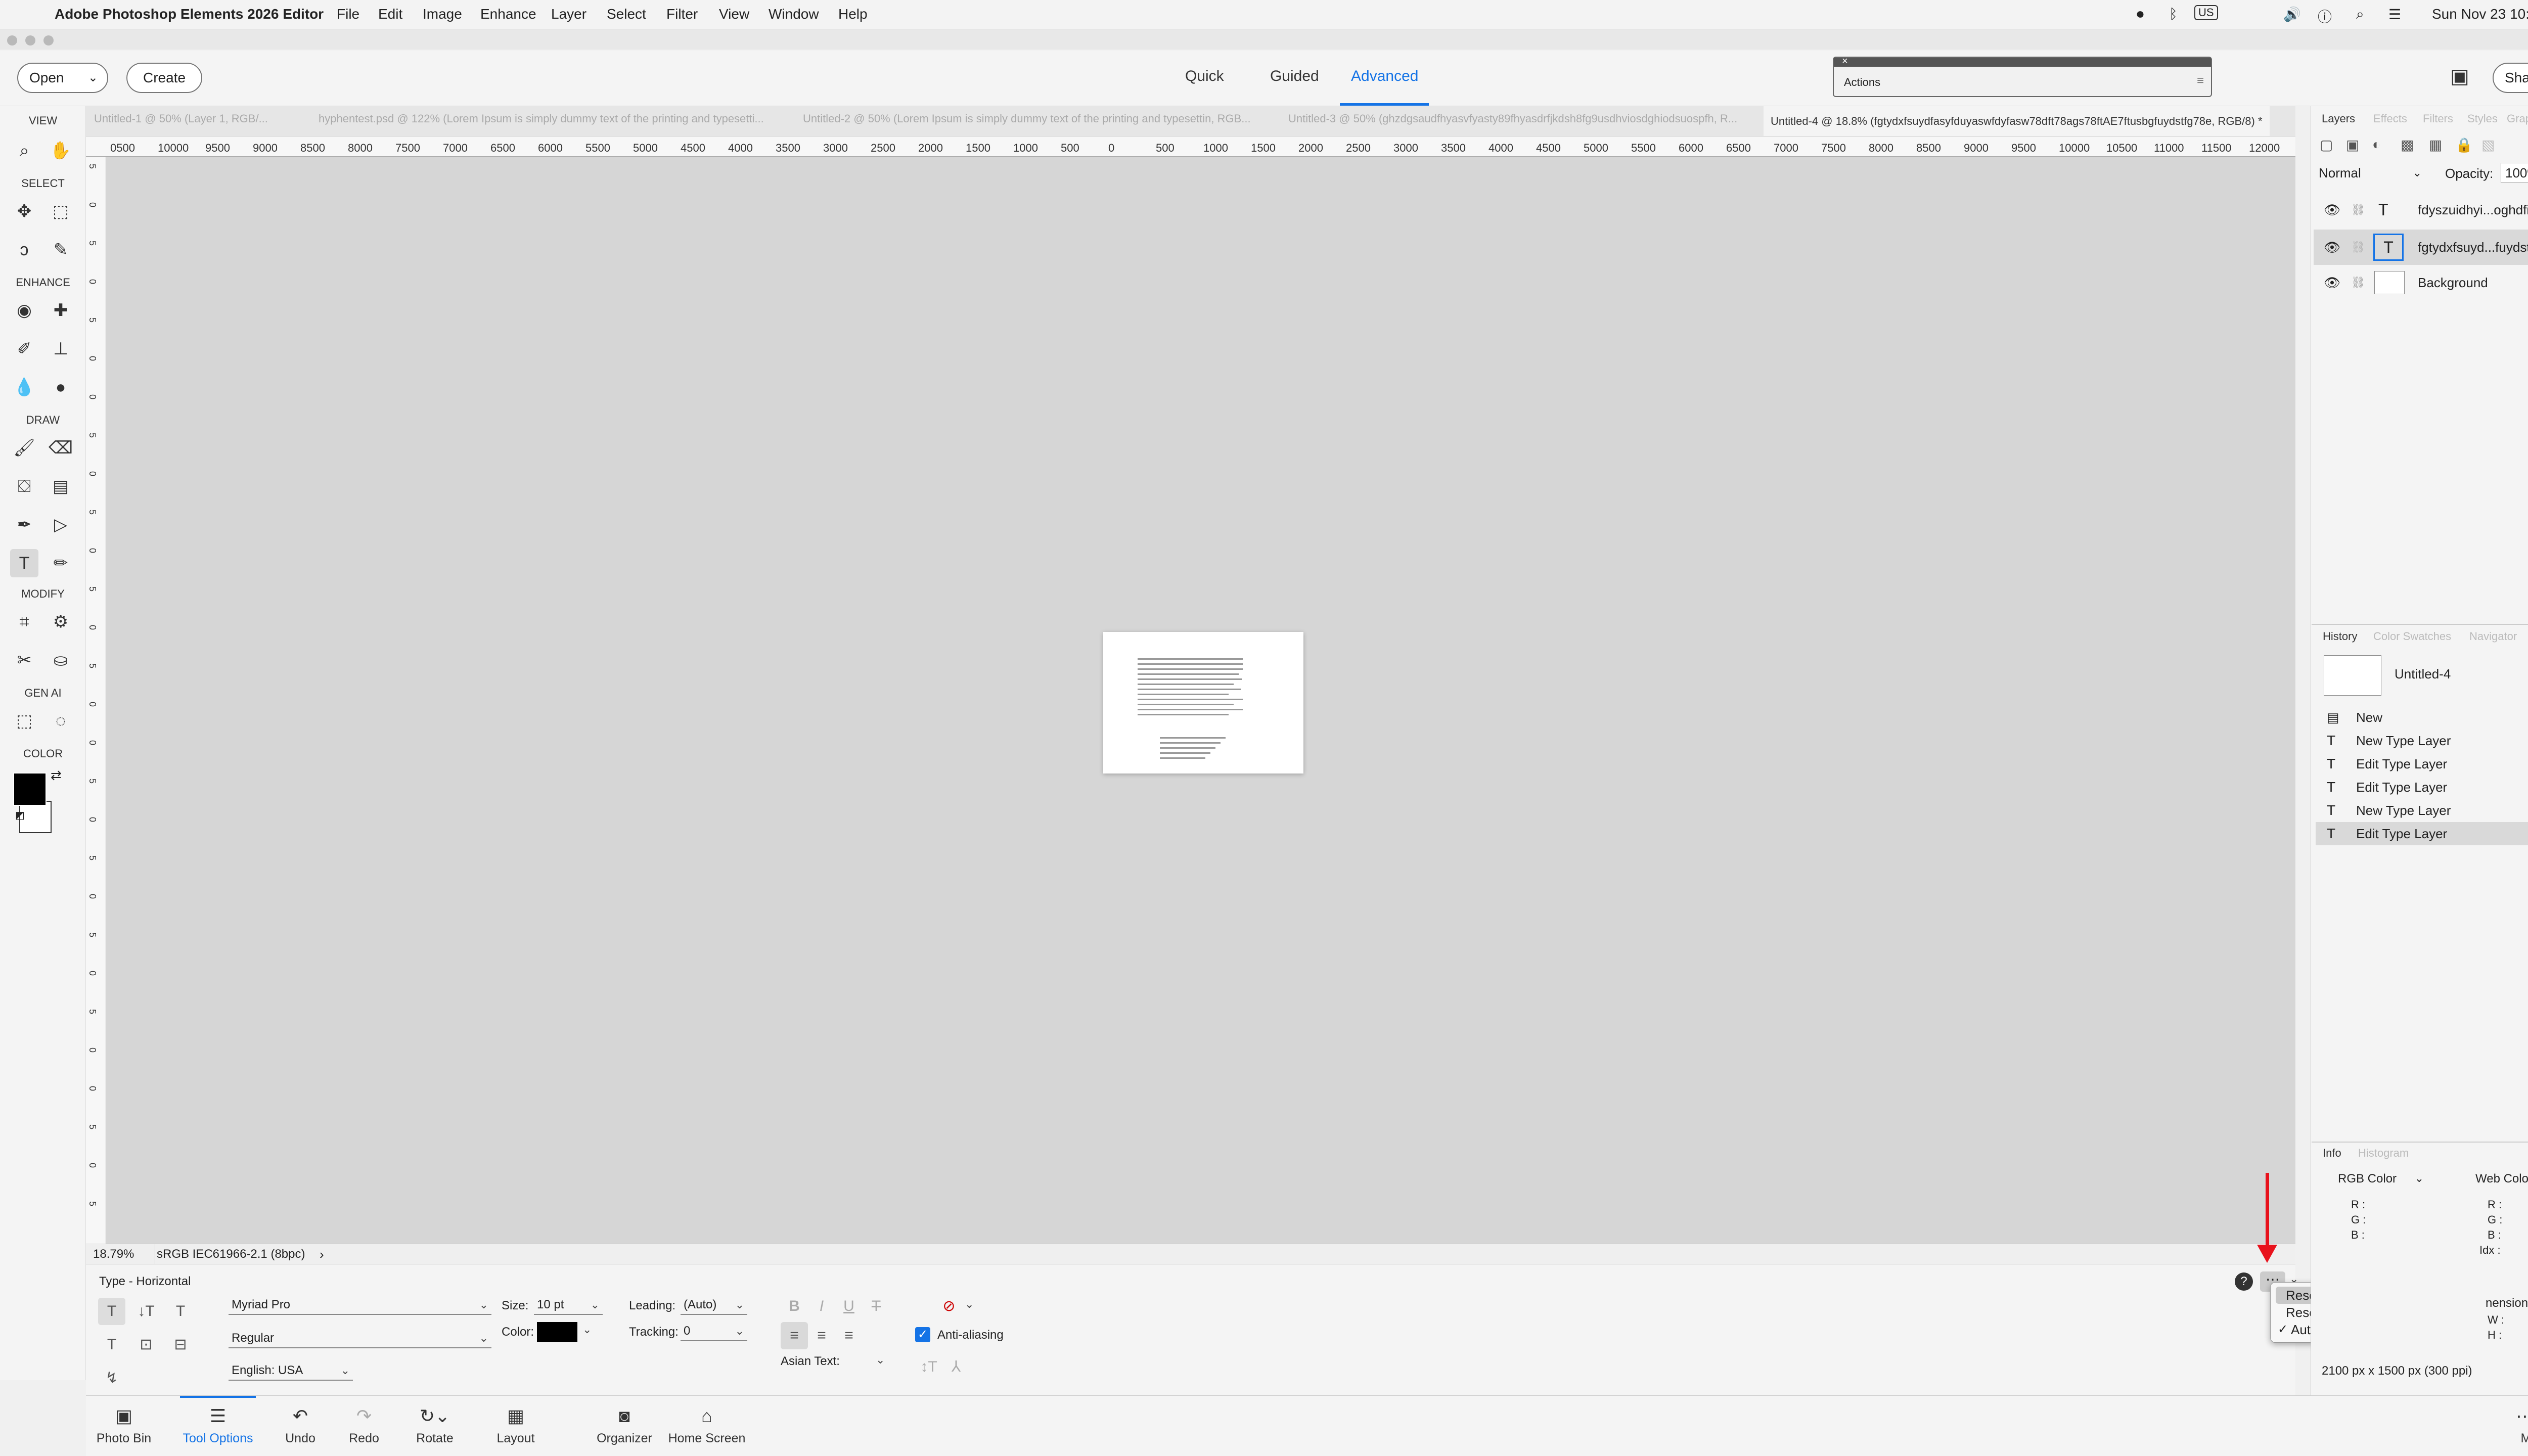 The height and width of the screenshot is (1456, 2528). What do you see at coordinates (569, 14) in the screenshot?
I see `menu-layer: Layer` at bounding box center [569, 14].